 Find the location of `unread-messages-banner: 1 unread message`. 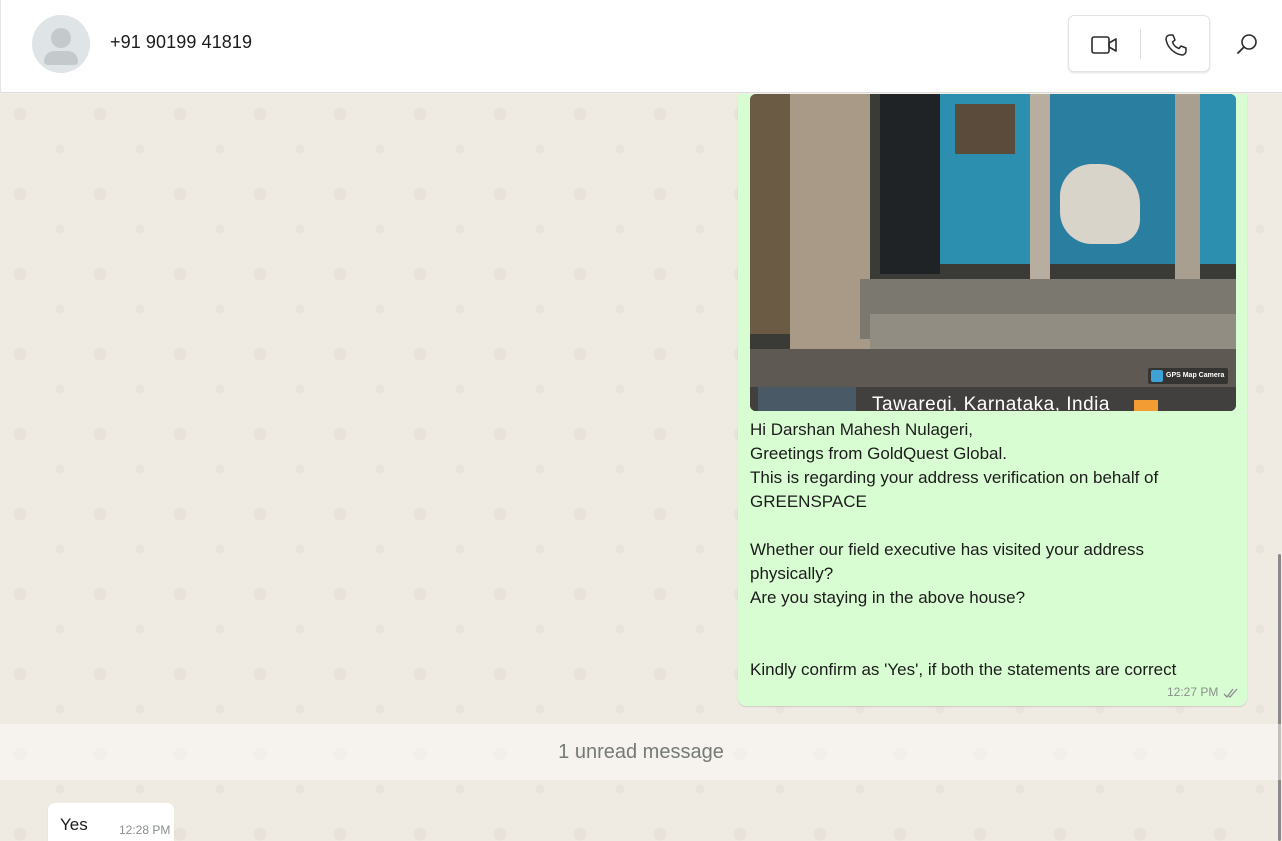

unread-messages-banner: 1 unread message is located at coordinates (641, 752).